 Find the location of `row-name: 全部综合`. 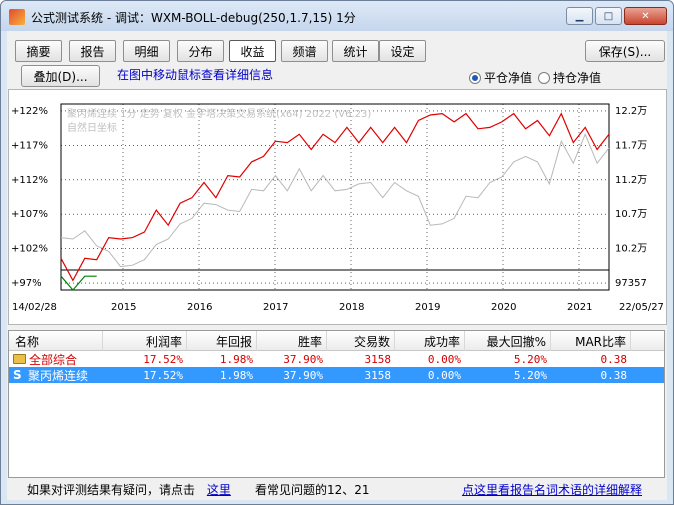

row-name: 全部综合 is located at coordinates (53, 359).